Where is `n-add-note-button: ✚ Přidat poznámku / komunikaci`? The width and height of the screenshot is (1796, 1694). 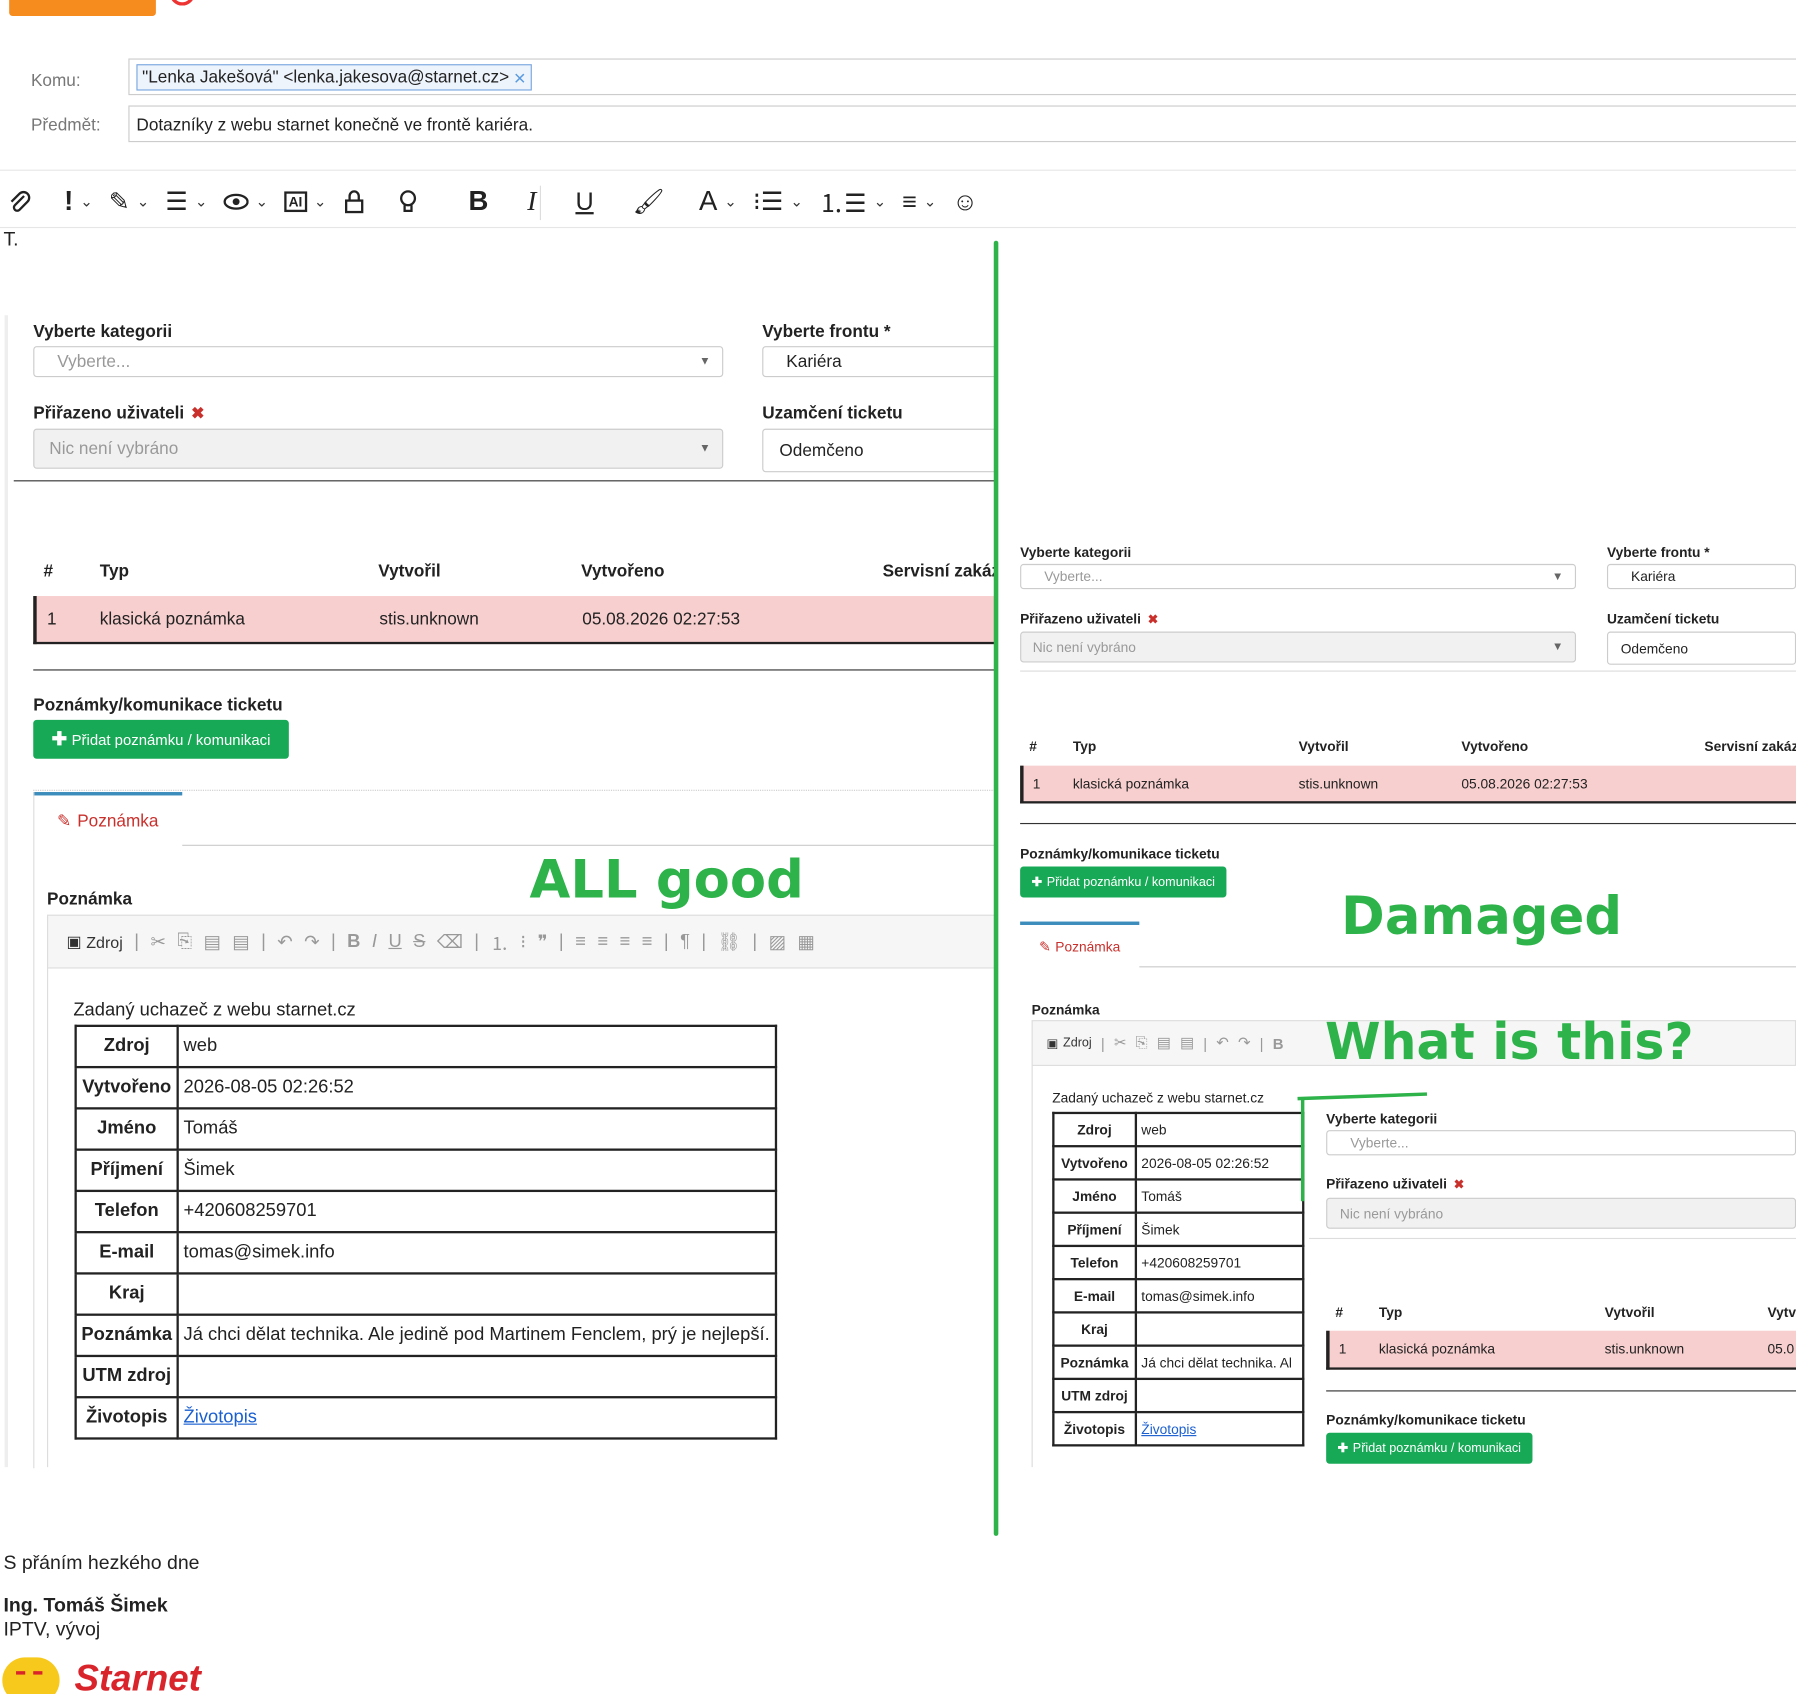 n-add-note-button: ✚ Přidat poznámku / komunikaci is located at coordinates (1429, 1448).